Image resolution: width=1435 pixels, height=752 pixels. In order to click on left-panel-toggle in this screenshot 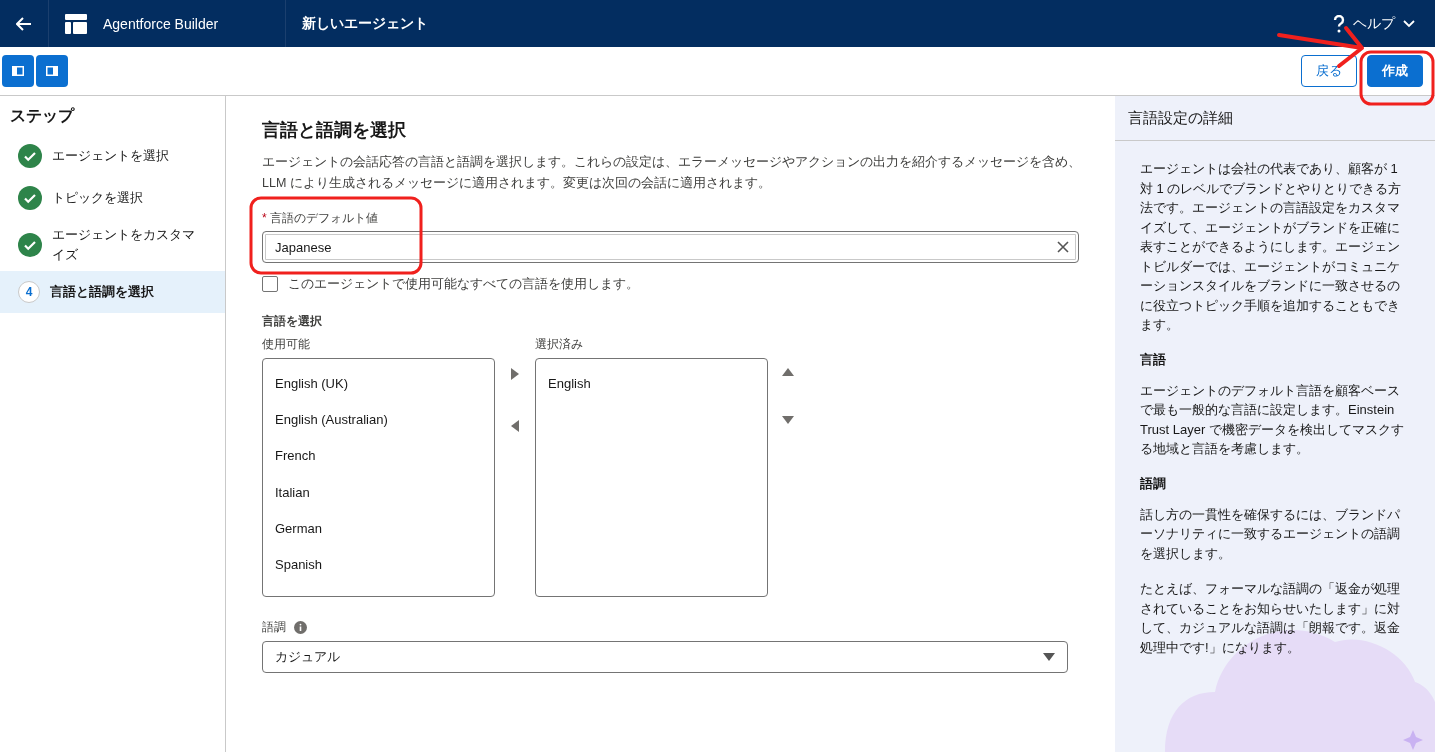, I will do `click(18, 71)`.